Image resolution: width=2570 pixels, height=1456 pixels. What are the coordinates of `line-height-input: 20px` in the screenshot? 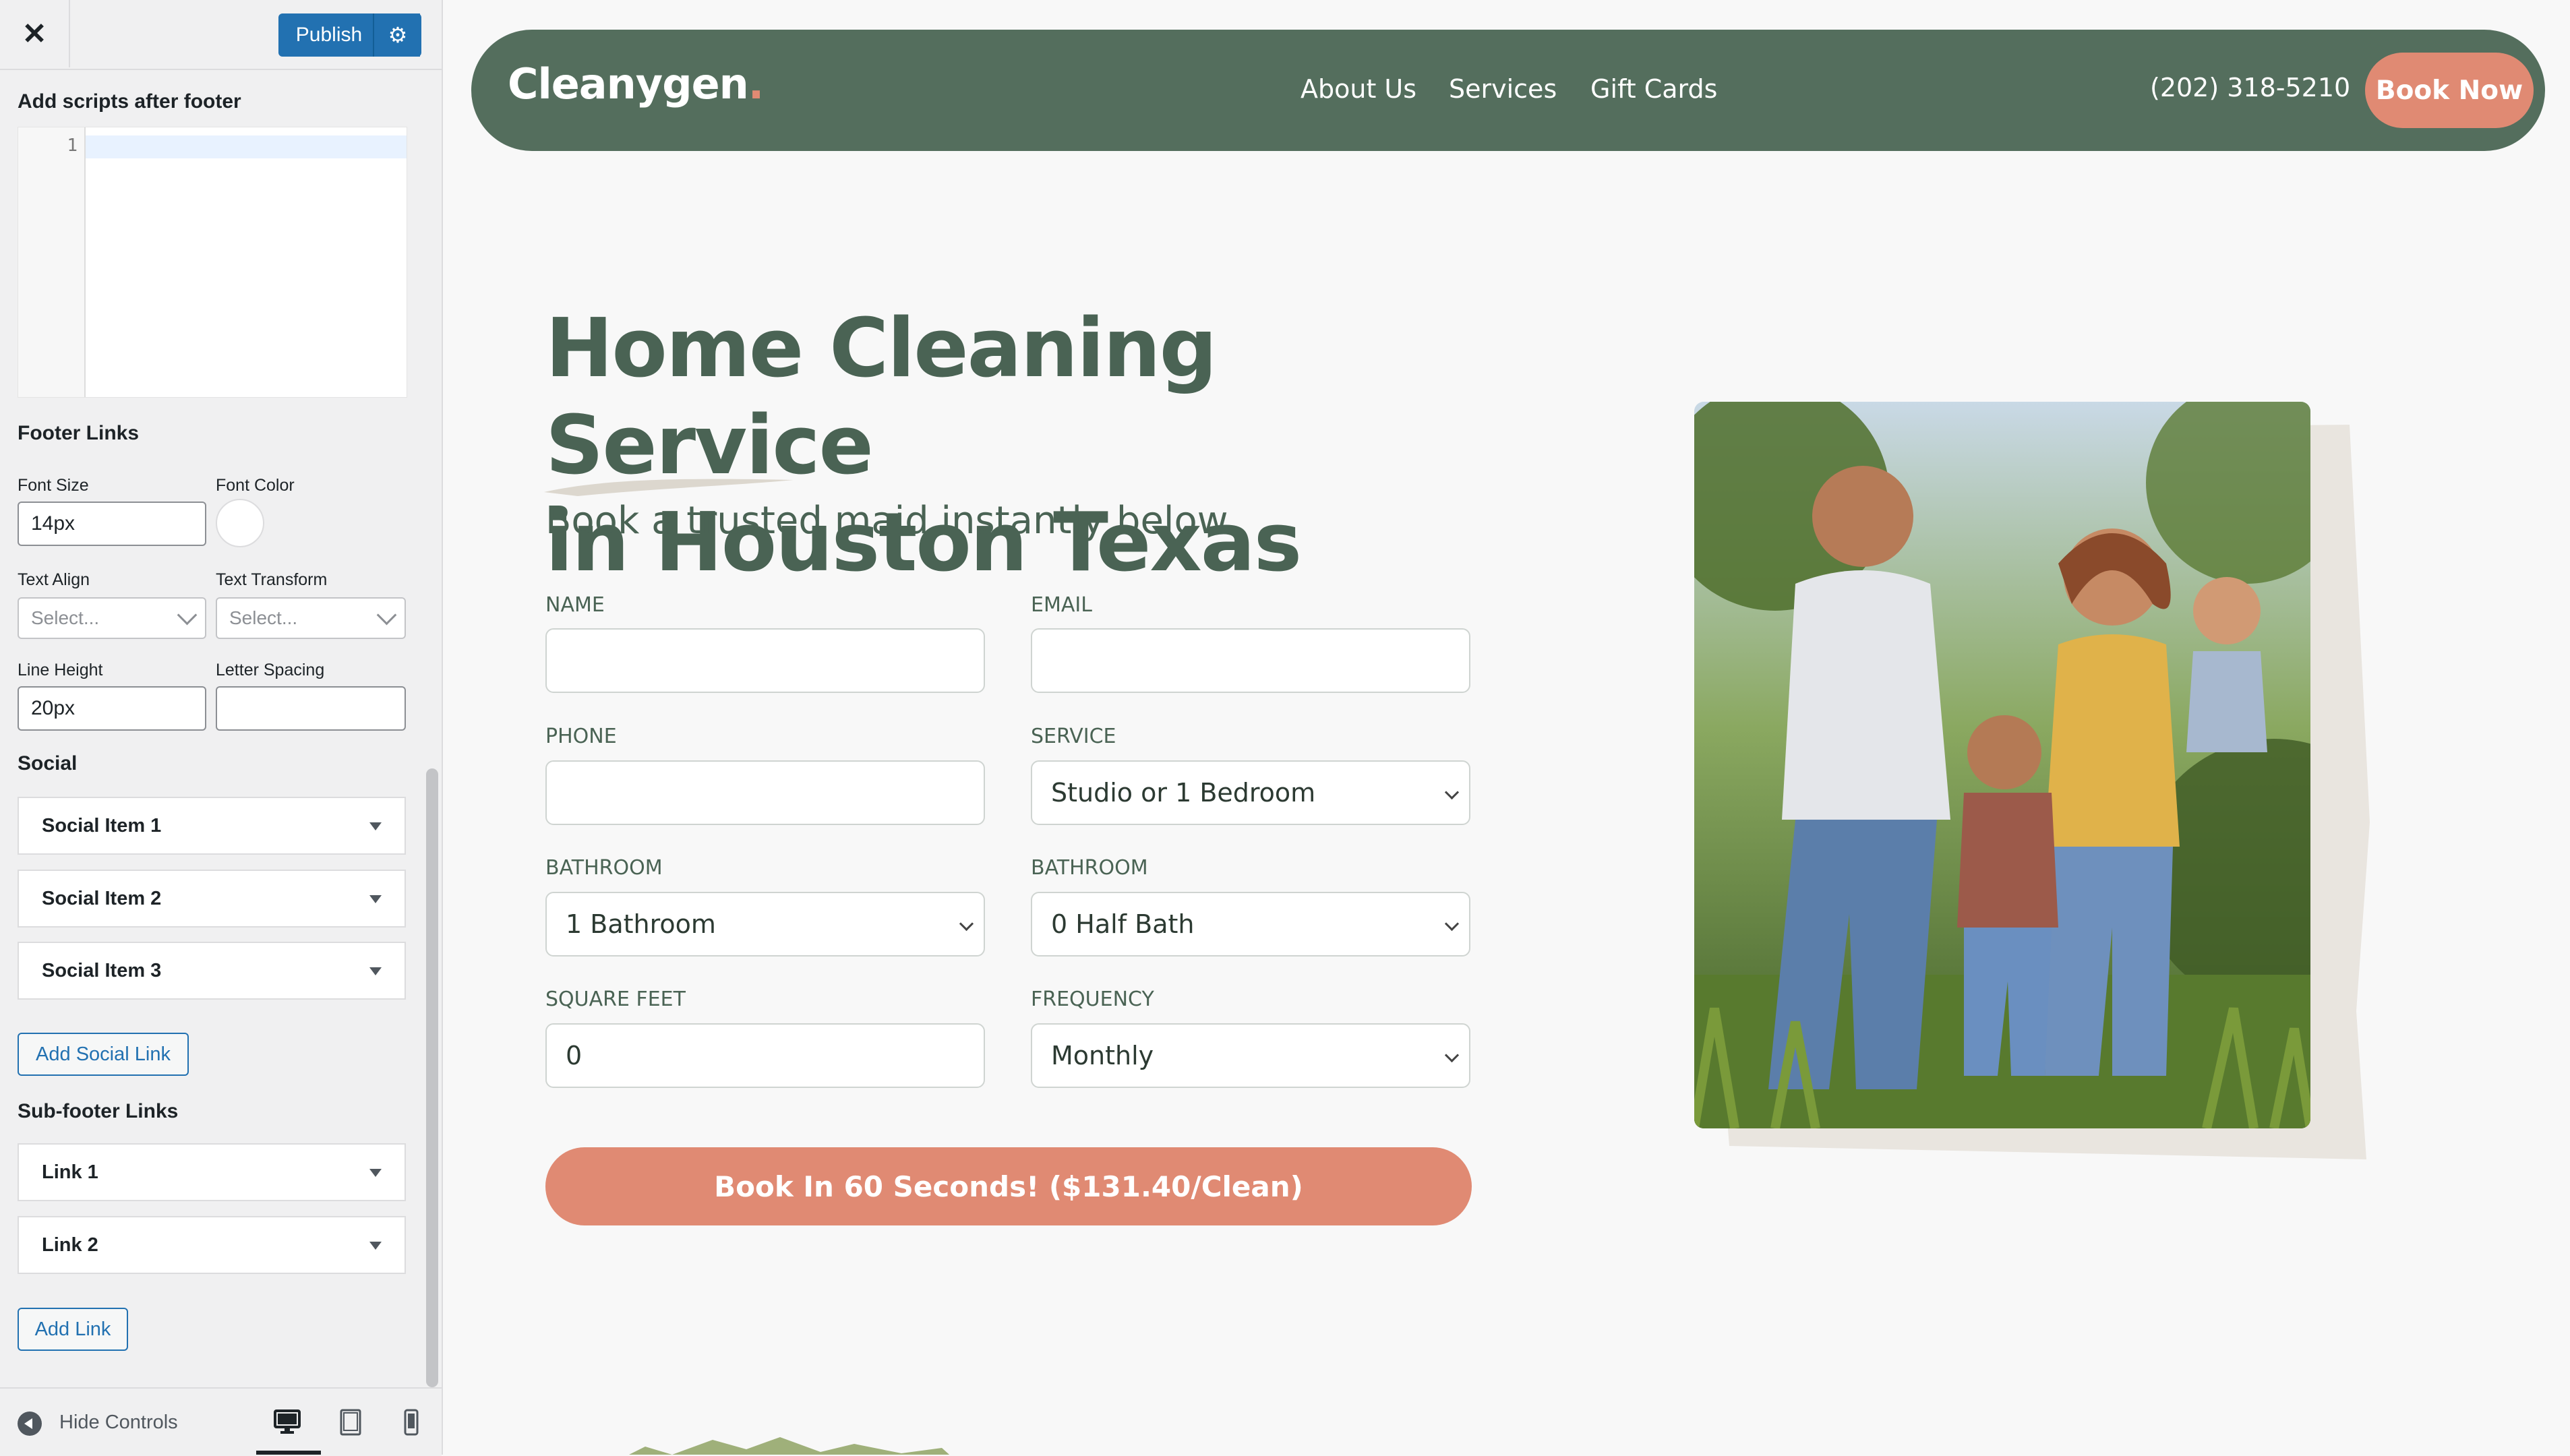 It's located at (112, 708).